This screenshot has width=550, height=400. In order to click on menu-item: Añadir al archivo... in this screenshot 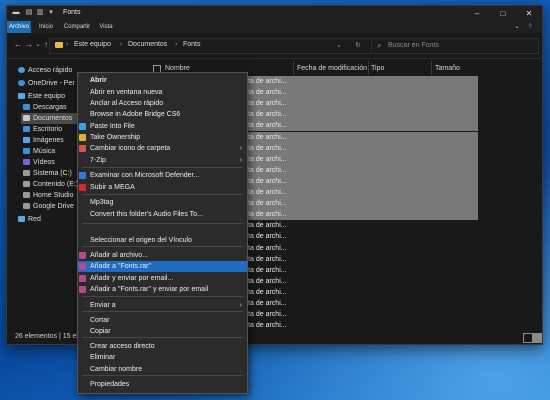, I will do `click(162, 255)`.